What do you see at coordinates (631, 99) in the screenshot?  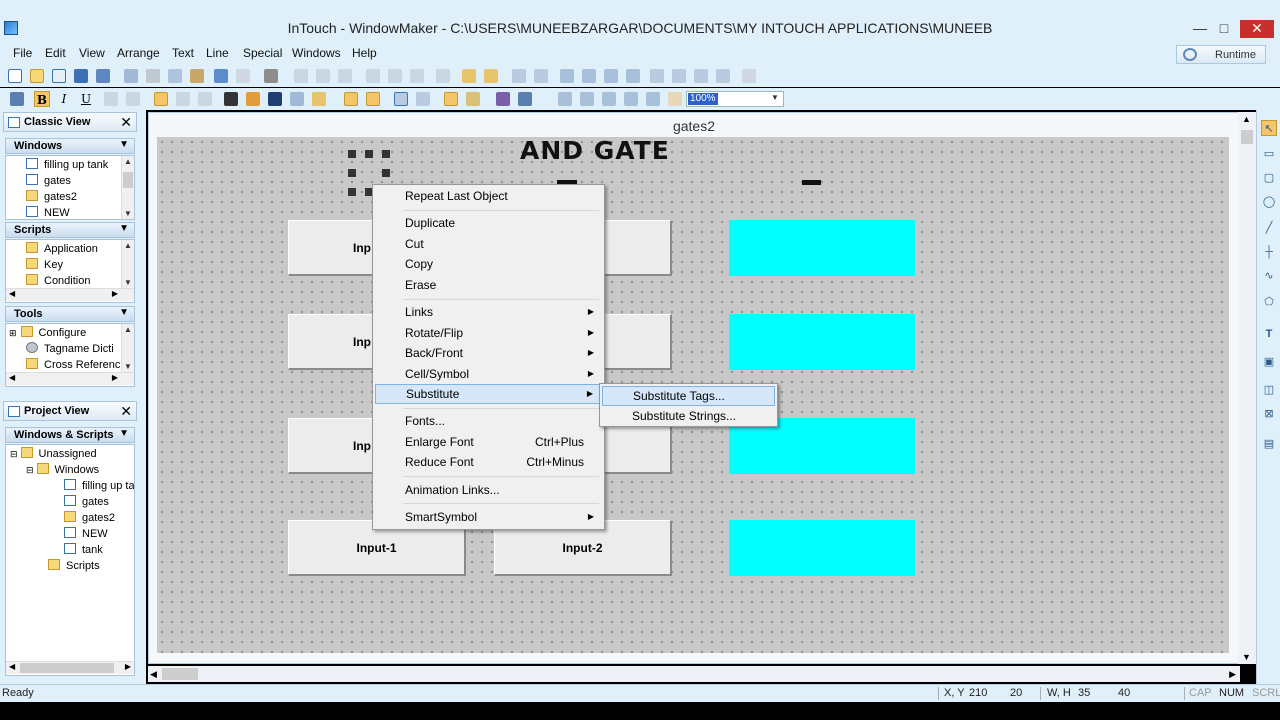 I see `zoom-selection-icon` at bounding box center [631, 99].